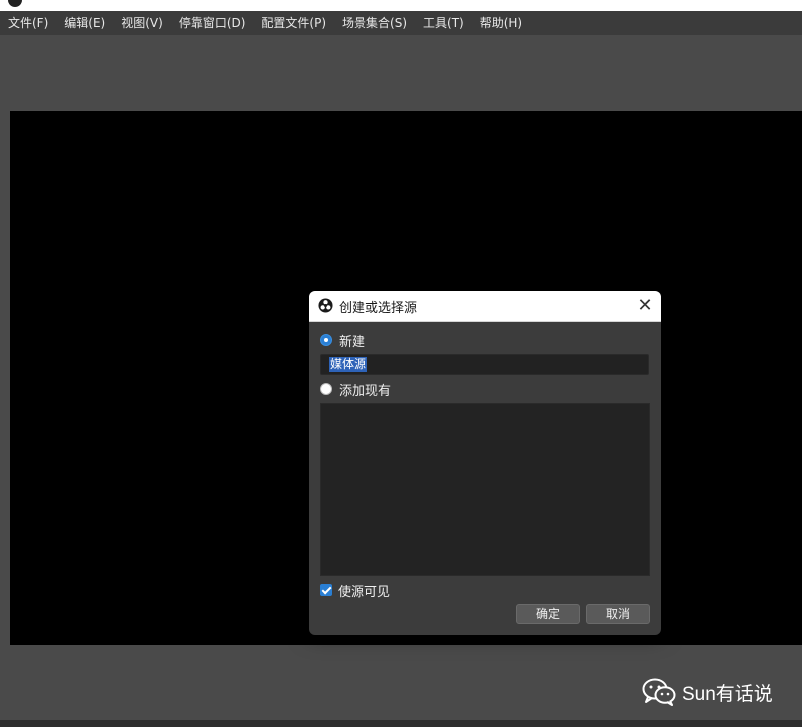 This screenshot has height=727, width=802. Describe the element at coordinates (326, 340) in the screenshot. I see `radio-new` at that location.